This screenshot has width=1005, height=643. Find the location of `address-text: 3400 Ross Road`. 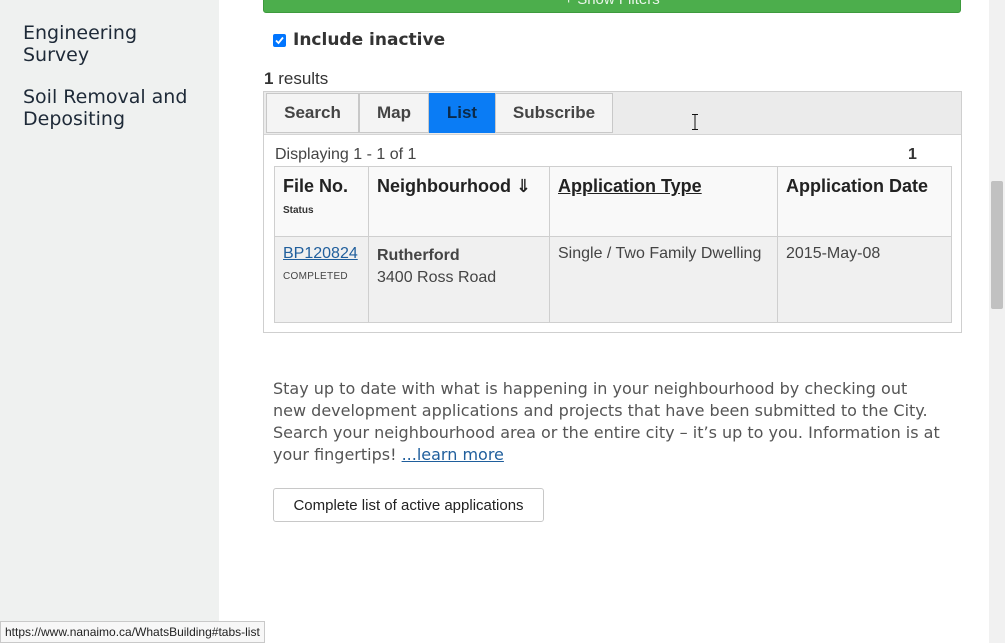

address-text: 3400 Ross Road is located at coordinates (437, 277).